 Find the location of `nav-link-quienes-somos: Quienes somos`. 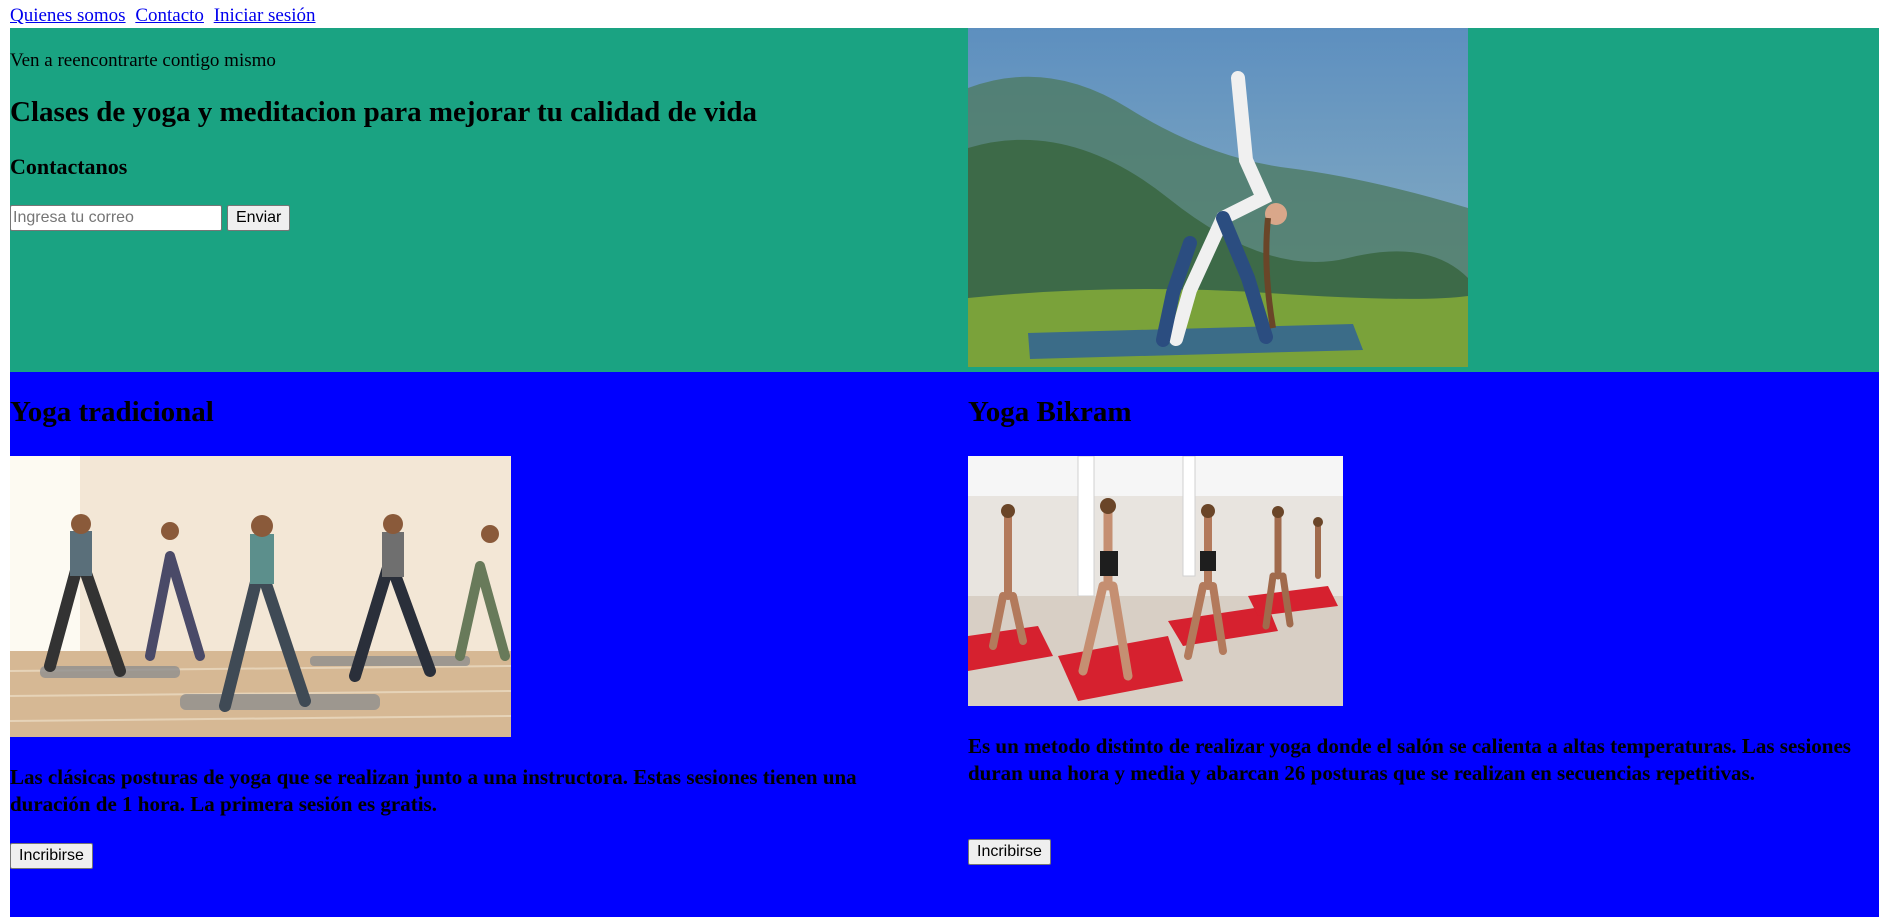

nav-link-quienes-somos: Quienes somos is located at coordinates (68, 15).